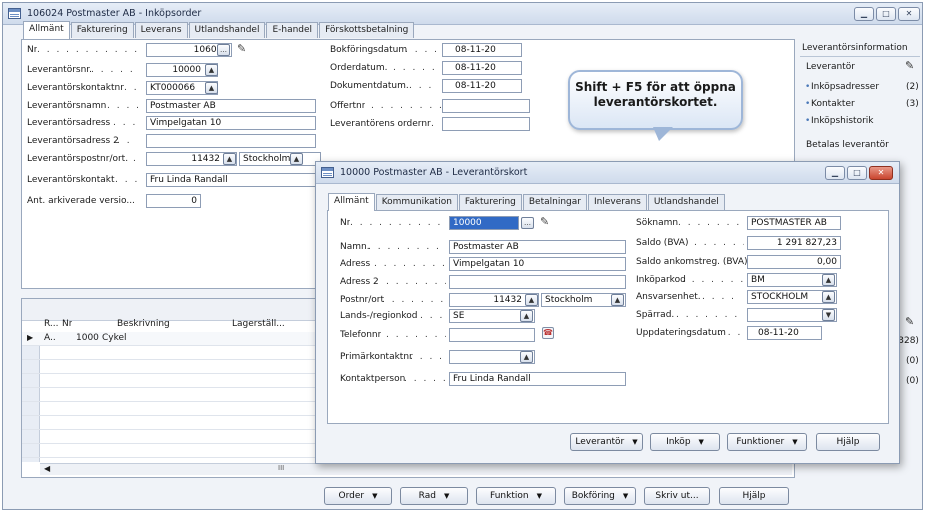  I want to click on search-name-field: POSTMASTER AB, so click(794, 223).